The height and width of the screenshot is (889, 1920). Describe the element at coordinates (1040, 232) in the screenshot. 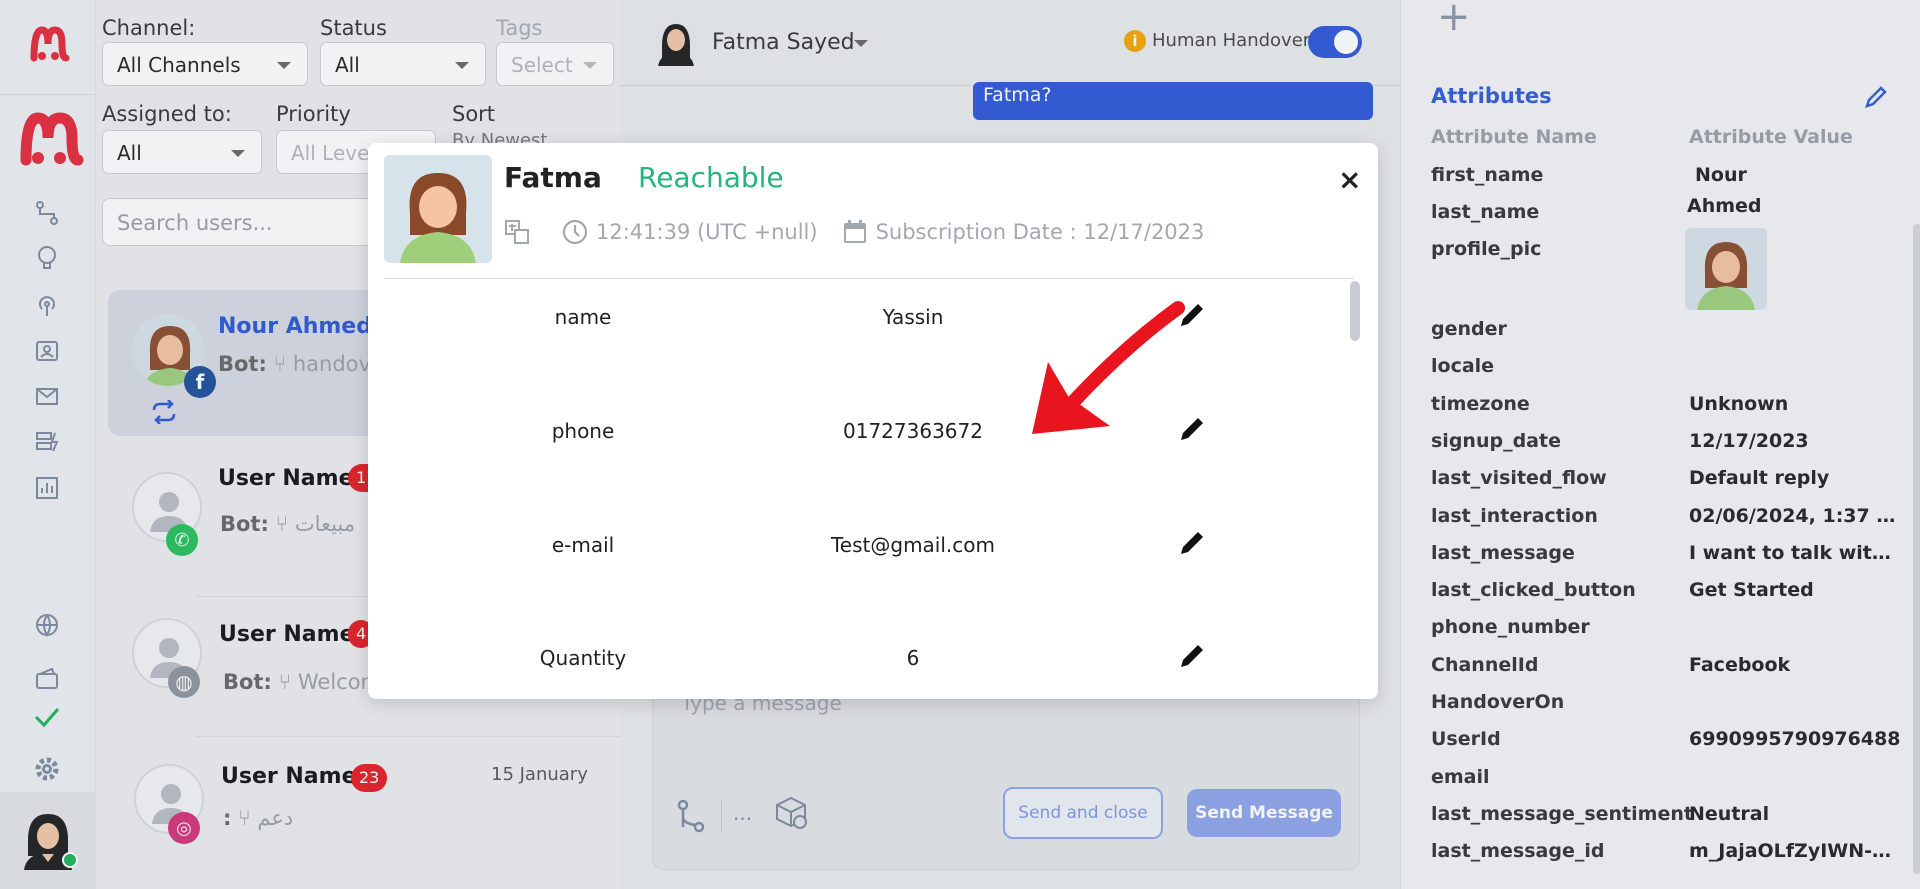

I see `subscription-date-text: Subscription Date : 12/17/2023` at that location.